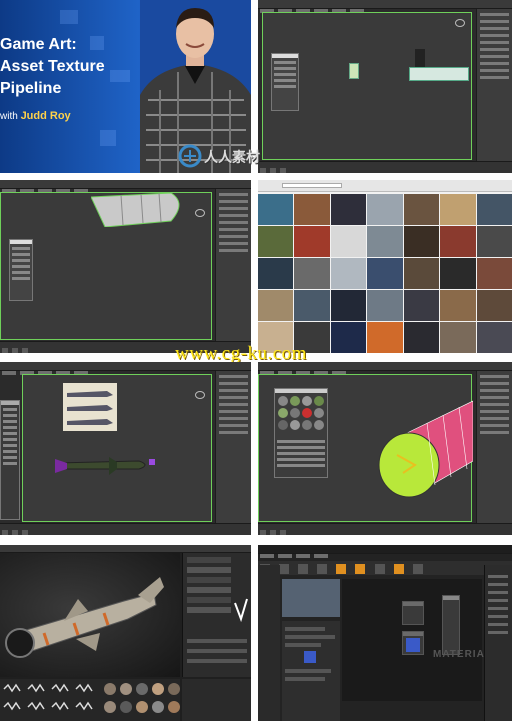 The image size is (512, 721). What do you see at coordinates (10, 460) in the screenshot?
I see `scene-explorer` at bounding box center [10, 460].